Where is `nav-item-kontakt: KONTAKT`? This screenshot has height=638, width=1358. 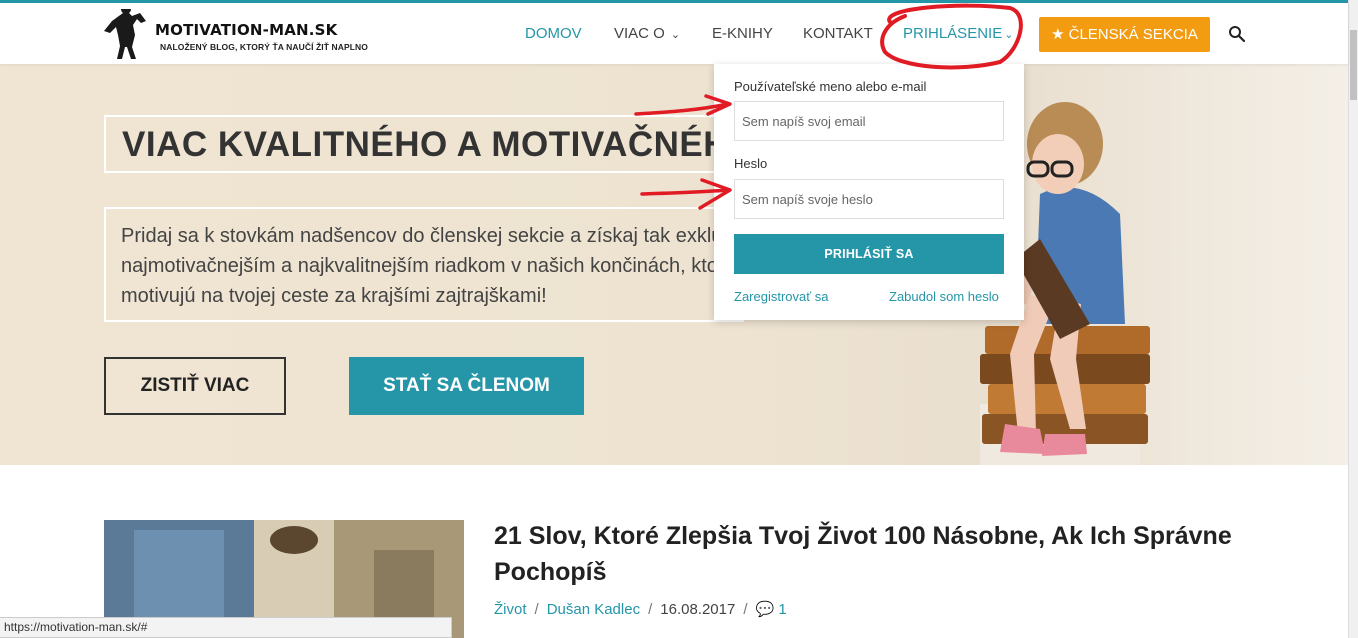 nav-item-kontakt: KONTAKT is located at coordinates (838, 33).